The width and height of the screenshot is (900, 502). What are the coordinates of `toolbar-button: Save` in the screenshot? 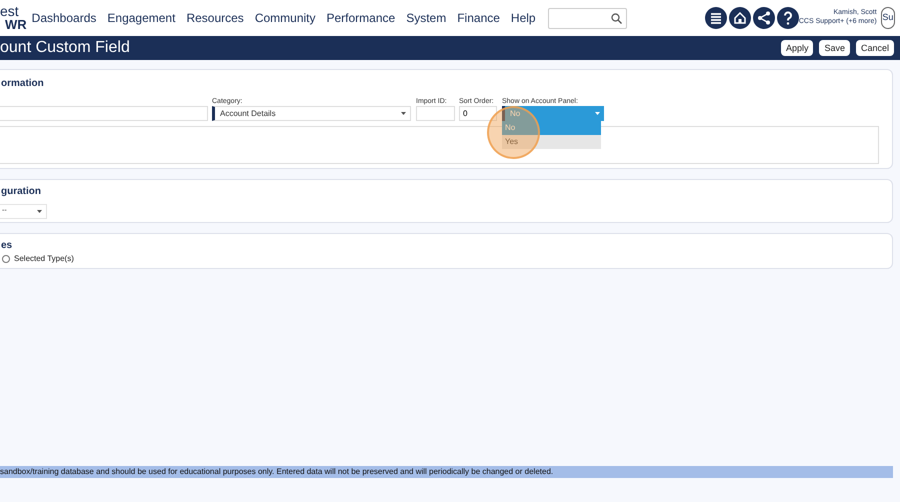 It's located at (834, 48).